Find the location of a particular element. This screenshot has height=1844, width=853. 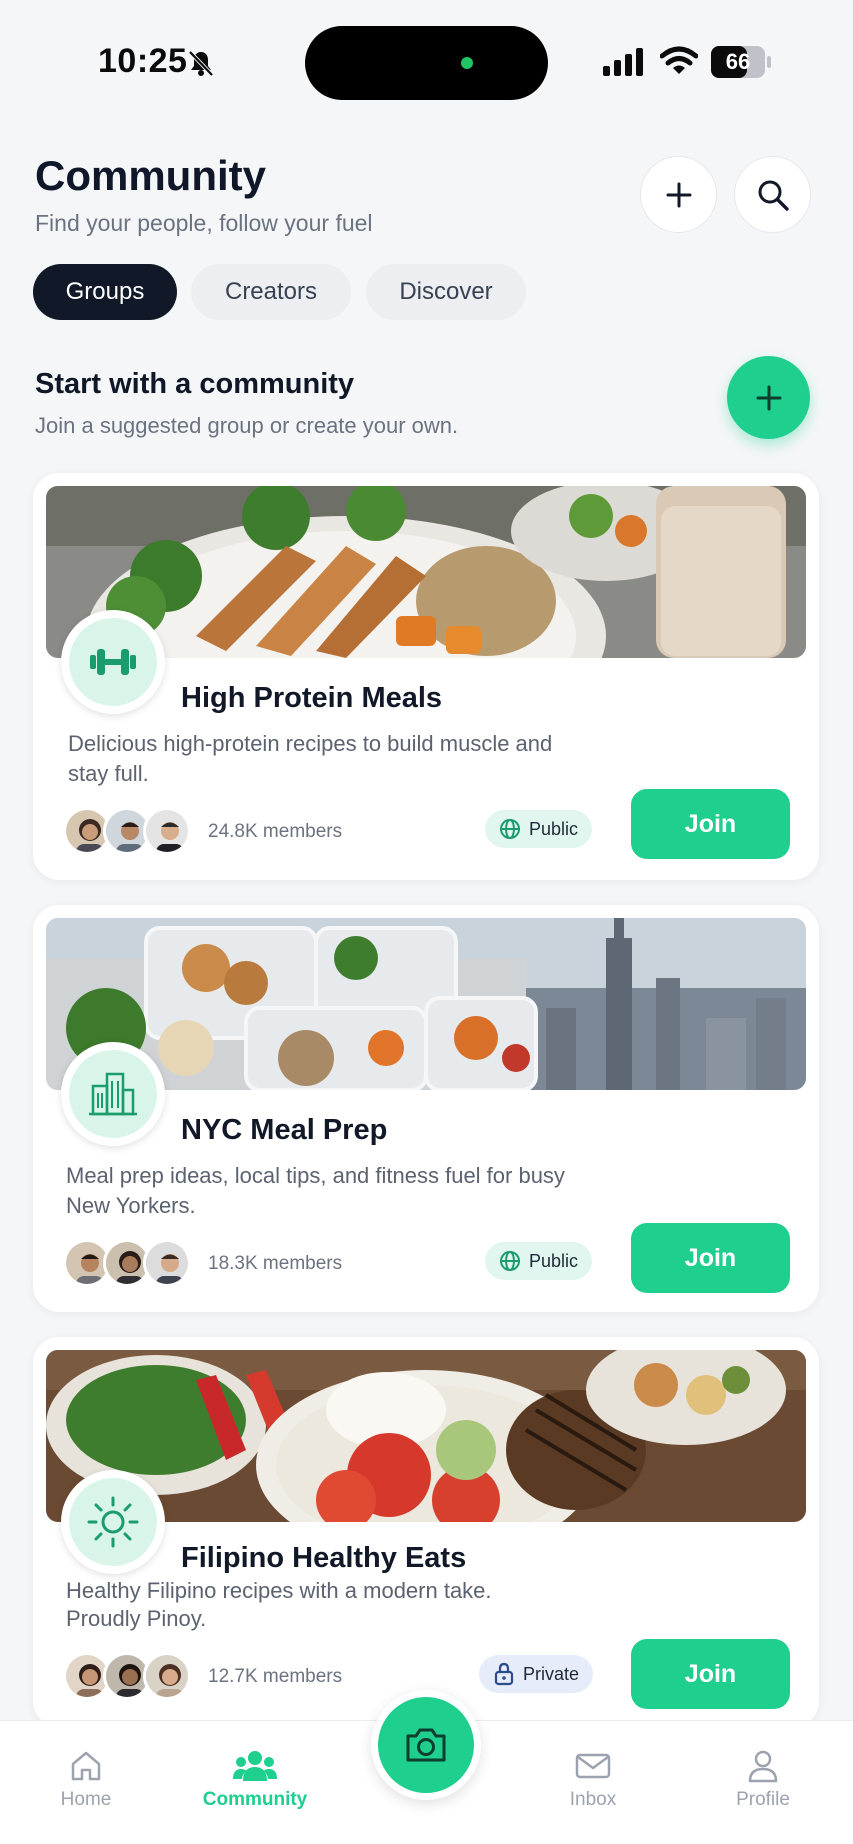

mail-icon is located at coordinates (593, 1766).